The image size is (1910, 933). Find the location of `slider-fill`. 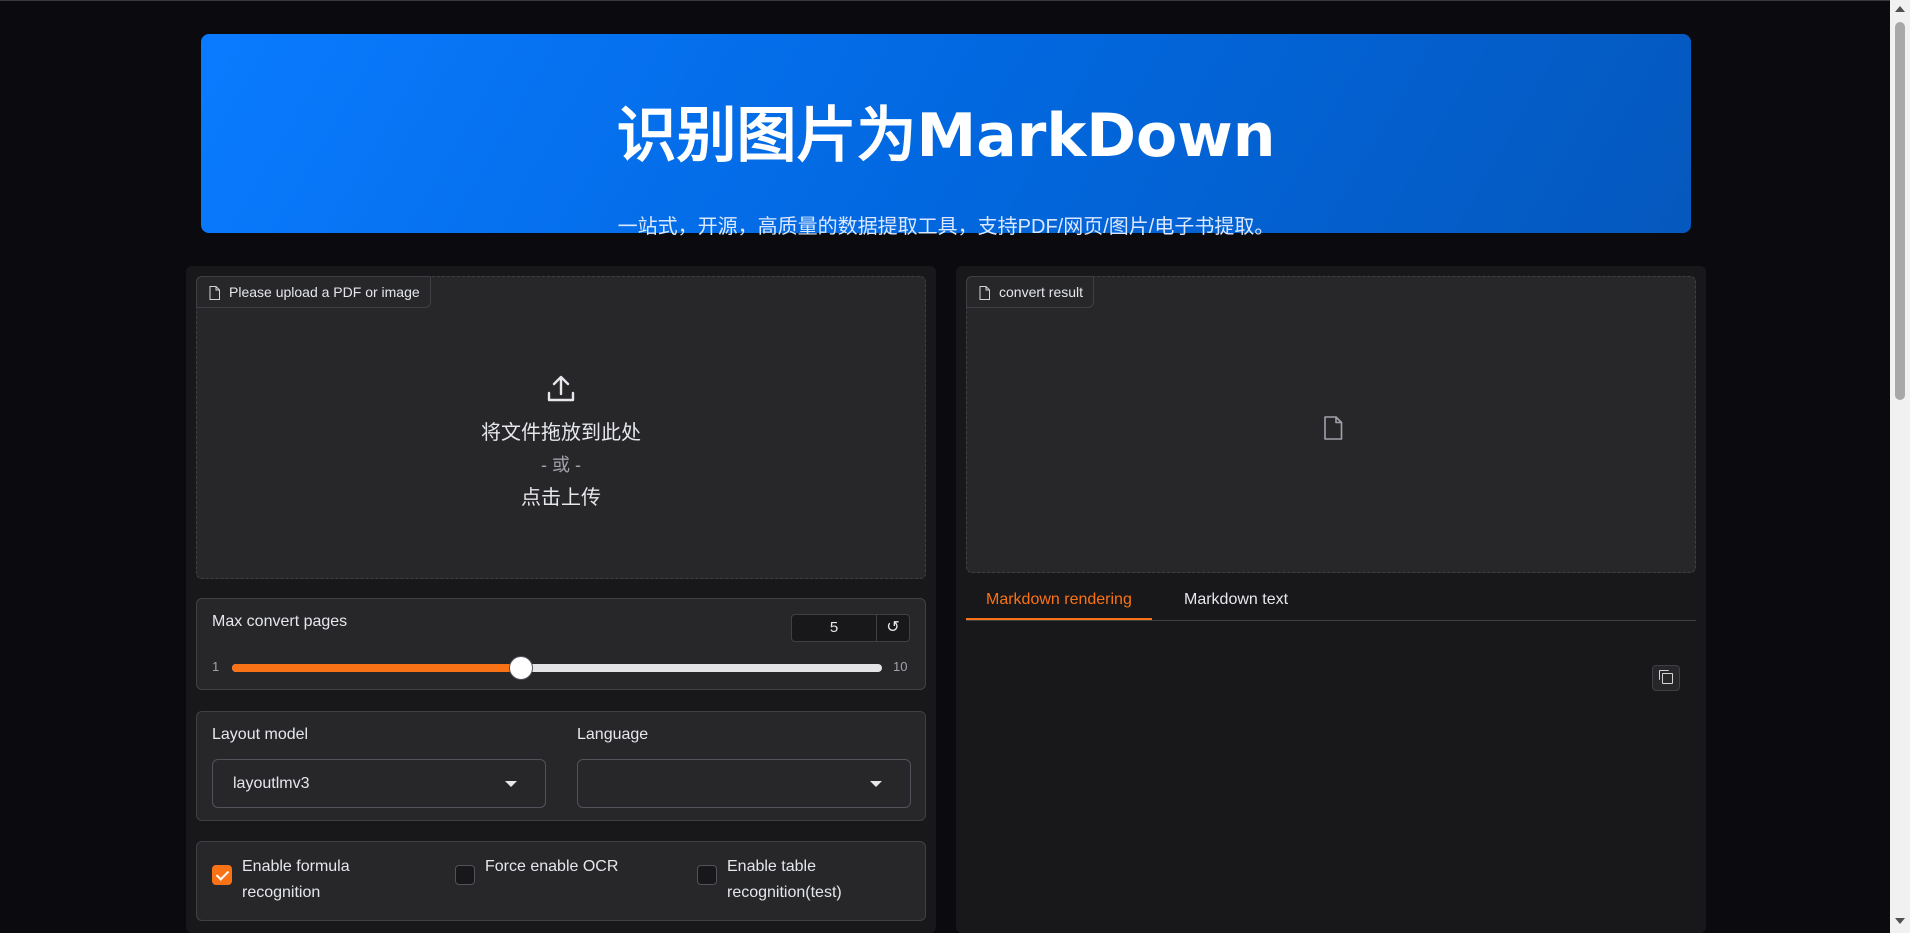

slider-fill is located at coordinates (376, 668).